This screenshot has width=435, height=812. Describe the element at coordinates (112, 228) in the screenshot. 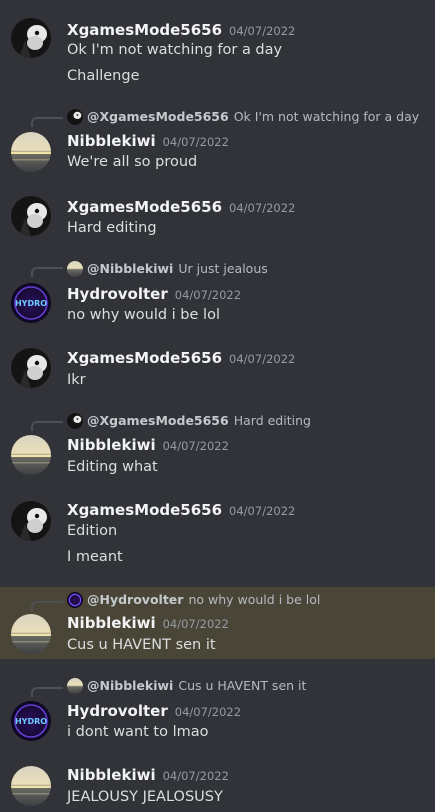

I see `message-text: Hard editing` at that location.